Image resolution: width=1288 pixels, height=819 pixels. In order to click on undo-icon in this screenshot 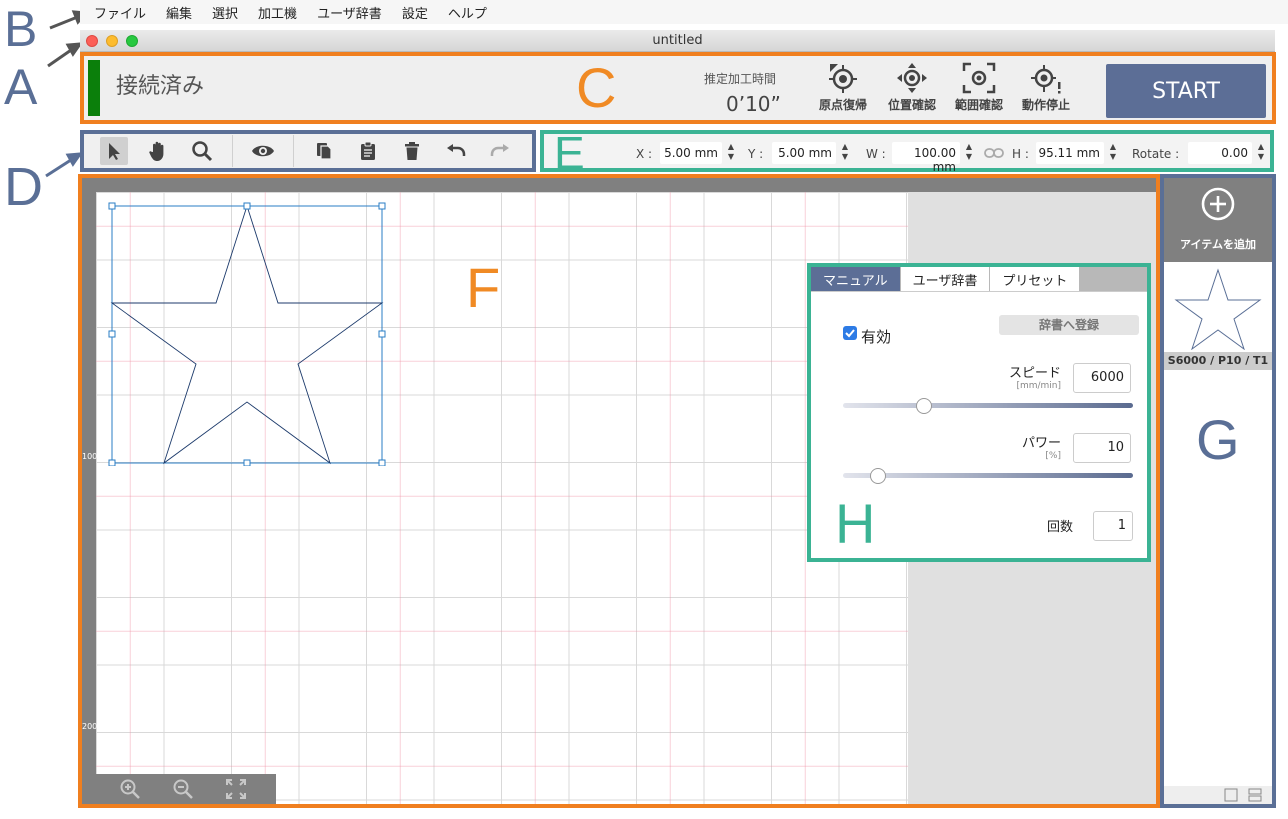, I will do `click(456, 150)`.